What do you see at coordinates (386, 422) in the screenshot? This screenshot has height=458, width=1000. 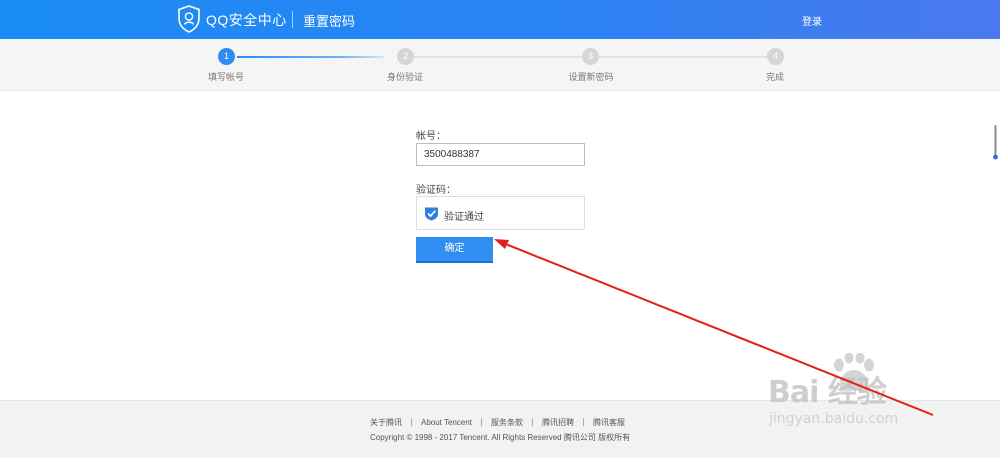 I see `footer-link-about: 关于腾讯` at bounding box center [386, 422].